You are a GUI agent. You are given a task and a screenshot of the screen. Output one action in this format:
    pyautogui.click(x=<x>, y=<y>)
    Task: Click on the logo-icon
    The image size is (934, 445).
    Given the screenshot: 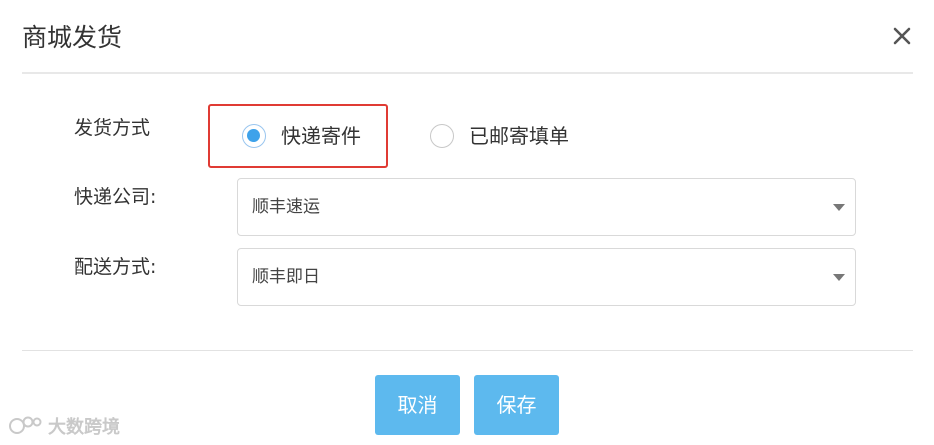 What is the action you would take?
    pyautogui.click(x=25, y=425)
    